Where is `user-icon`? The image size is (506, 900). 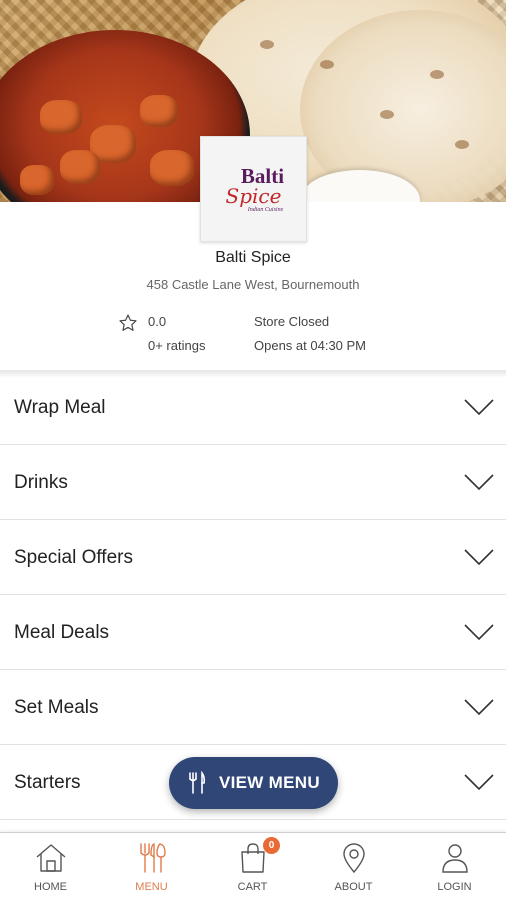
user-icon is located at coordinates (454, 858).